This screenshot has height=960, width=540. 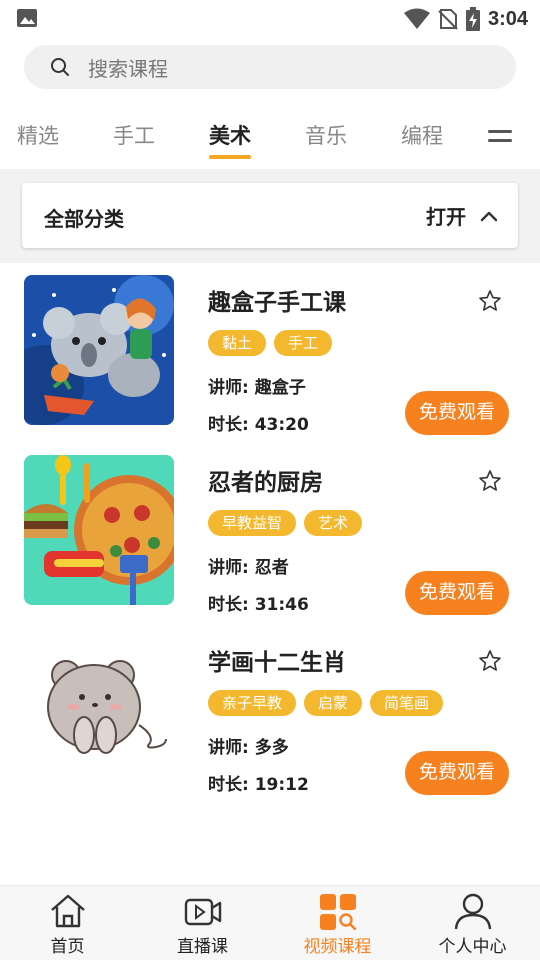 I want to click on no-sim-icon, so click(x=448, y=19).